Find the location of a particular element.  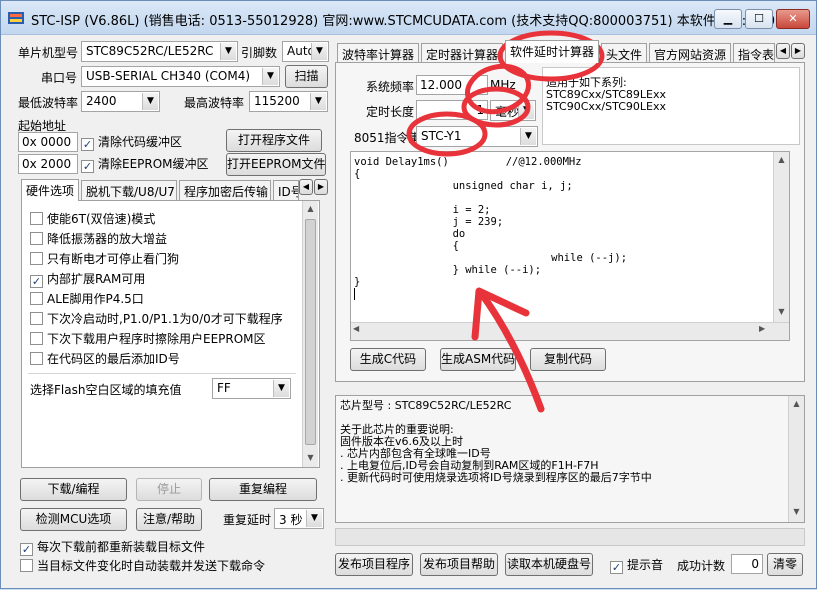

scroll-thumb is located at coordinates (310, 332).